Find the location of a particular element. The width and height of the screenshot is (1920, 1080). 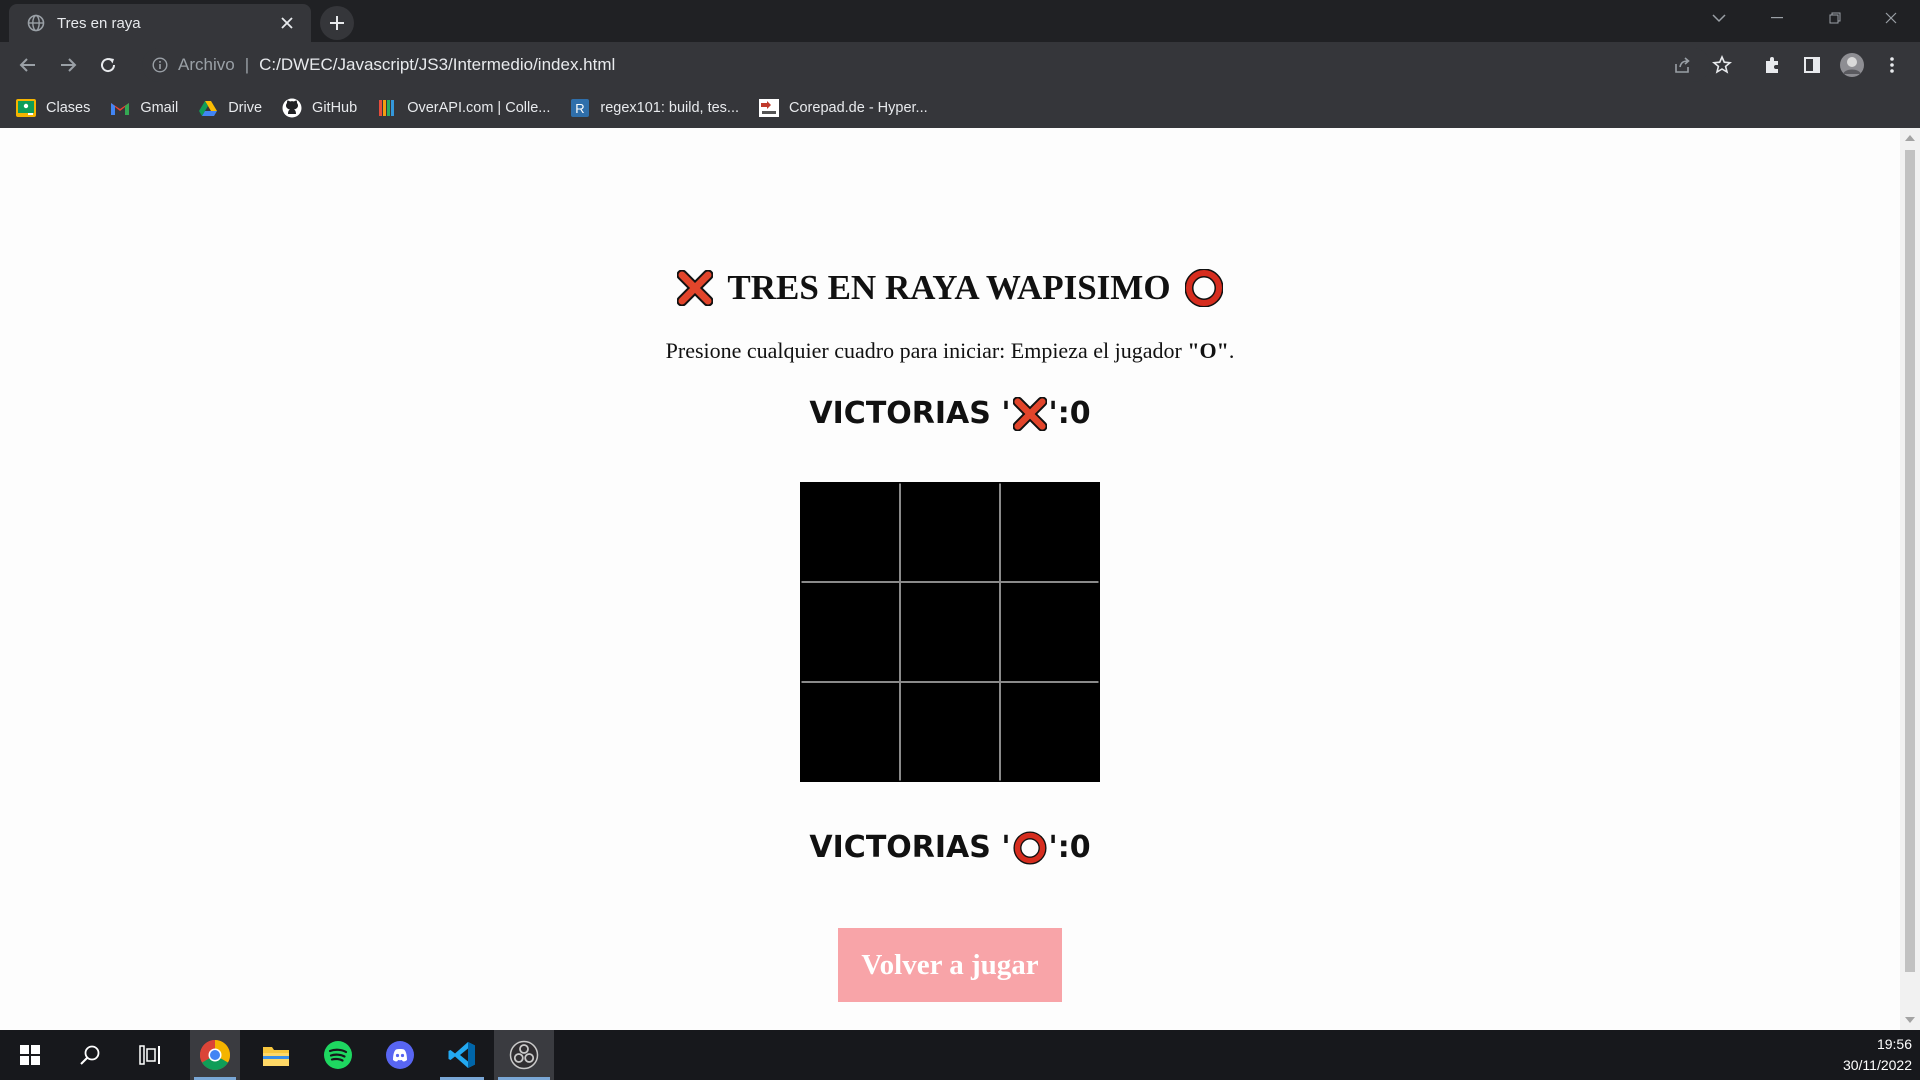

bookmark-clases: Clases is located at coordinates (53, 108).